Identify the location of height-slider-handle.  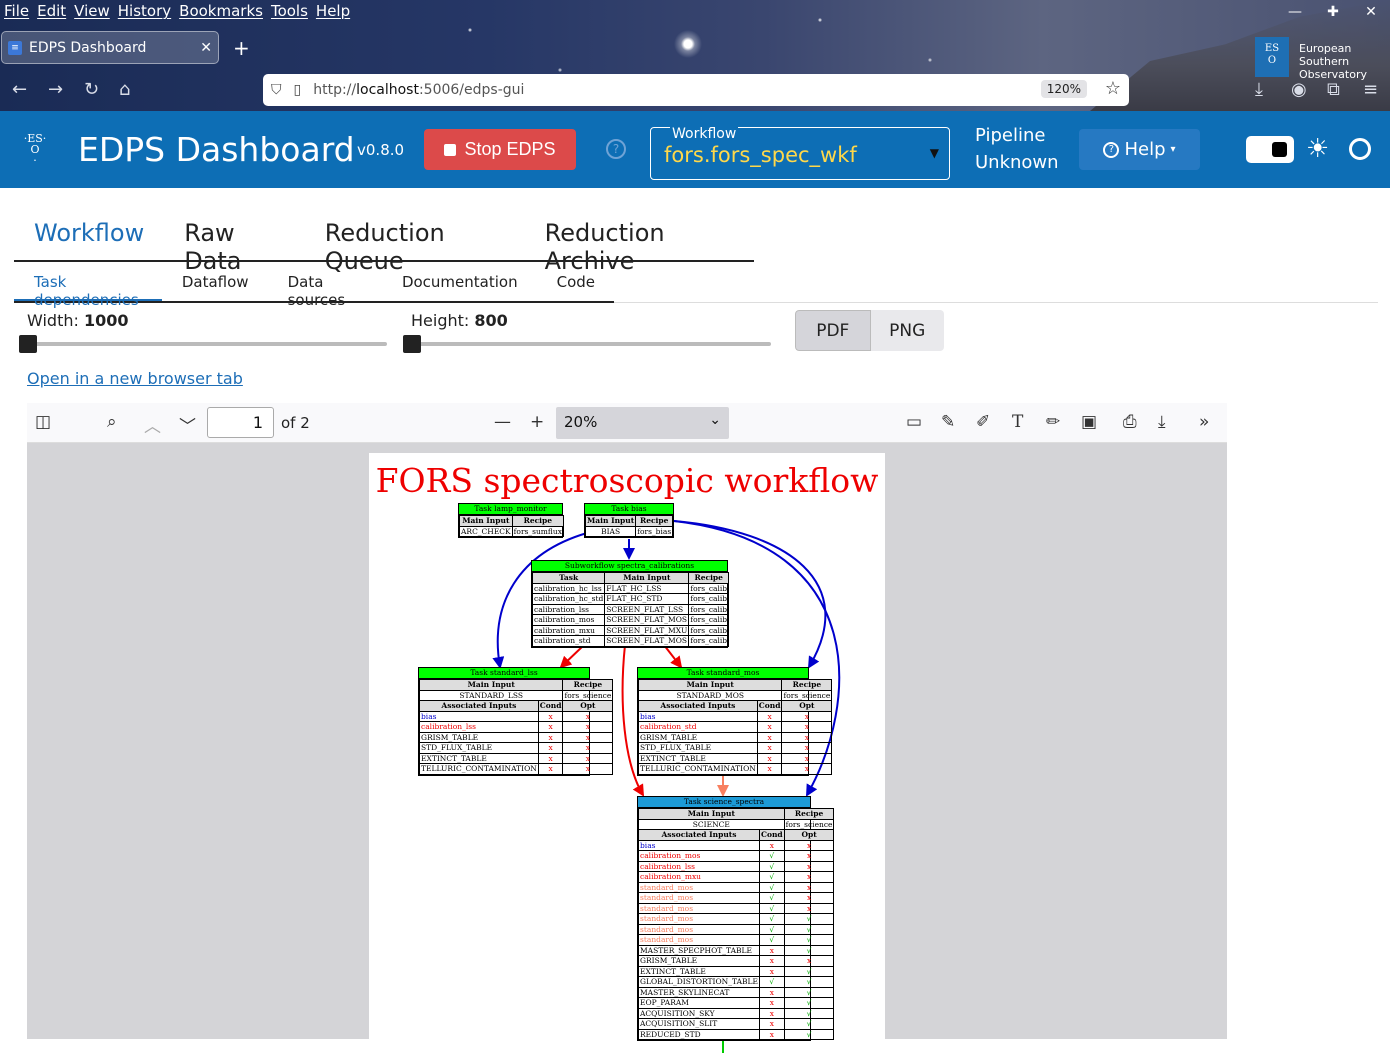
(412, 344).